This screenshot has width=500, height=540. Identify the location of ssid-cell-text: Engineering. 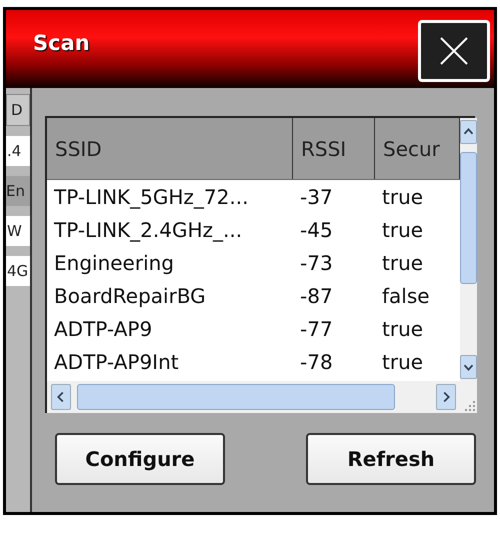
(114, 263).